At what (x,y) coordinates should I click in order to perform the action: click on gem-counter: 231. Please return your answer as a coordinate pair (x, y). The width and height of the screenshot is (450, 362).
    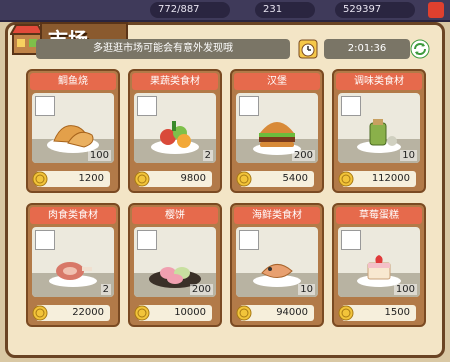
    Looking at the image, I should click on (285, 10).